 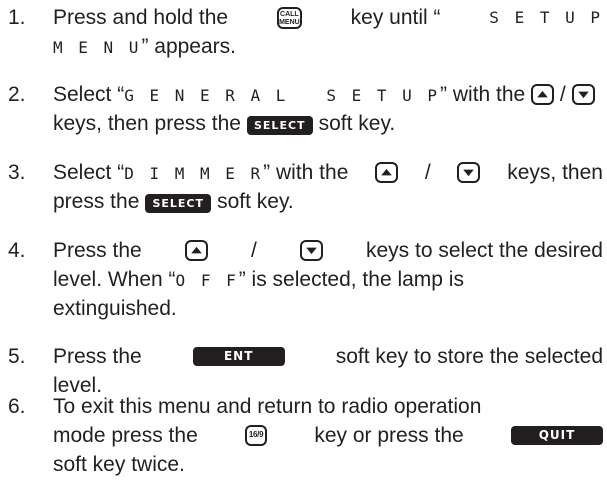 I want to click on step-line: Press the / keys to select the desired, so click(x=328, y=250).